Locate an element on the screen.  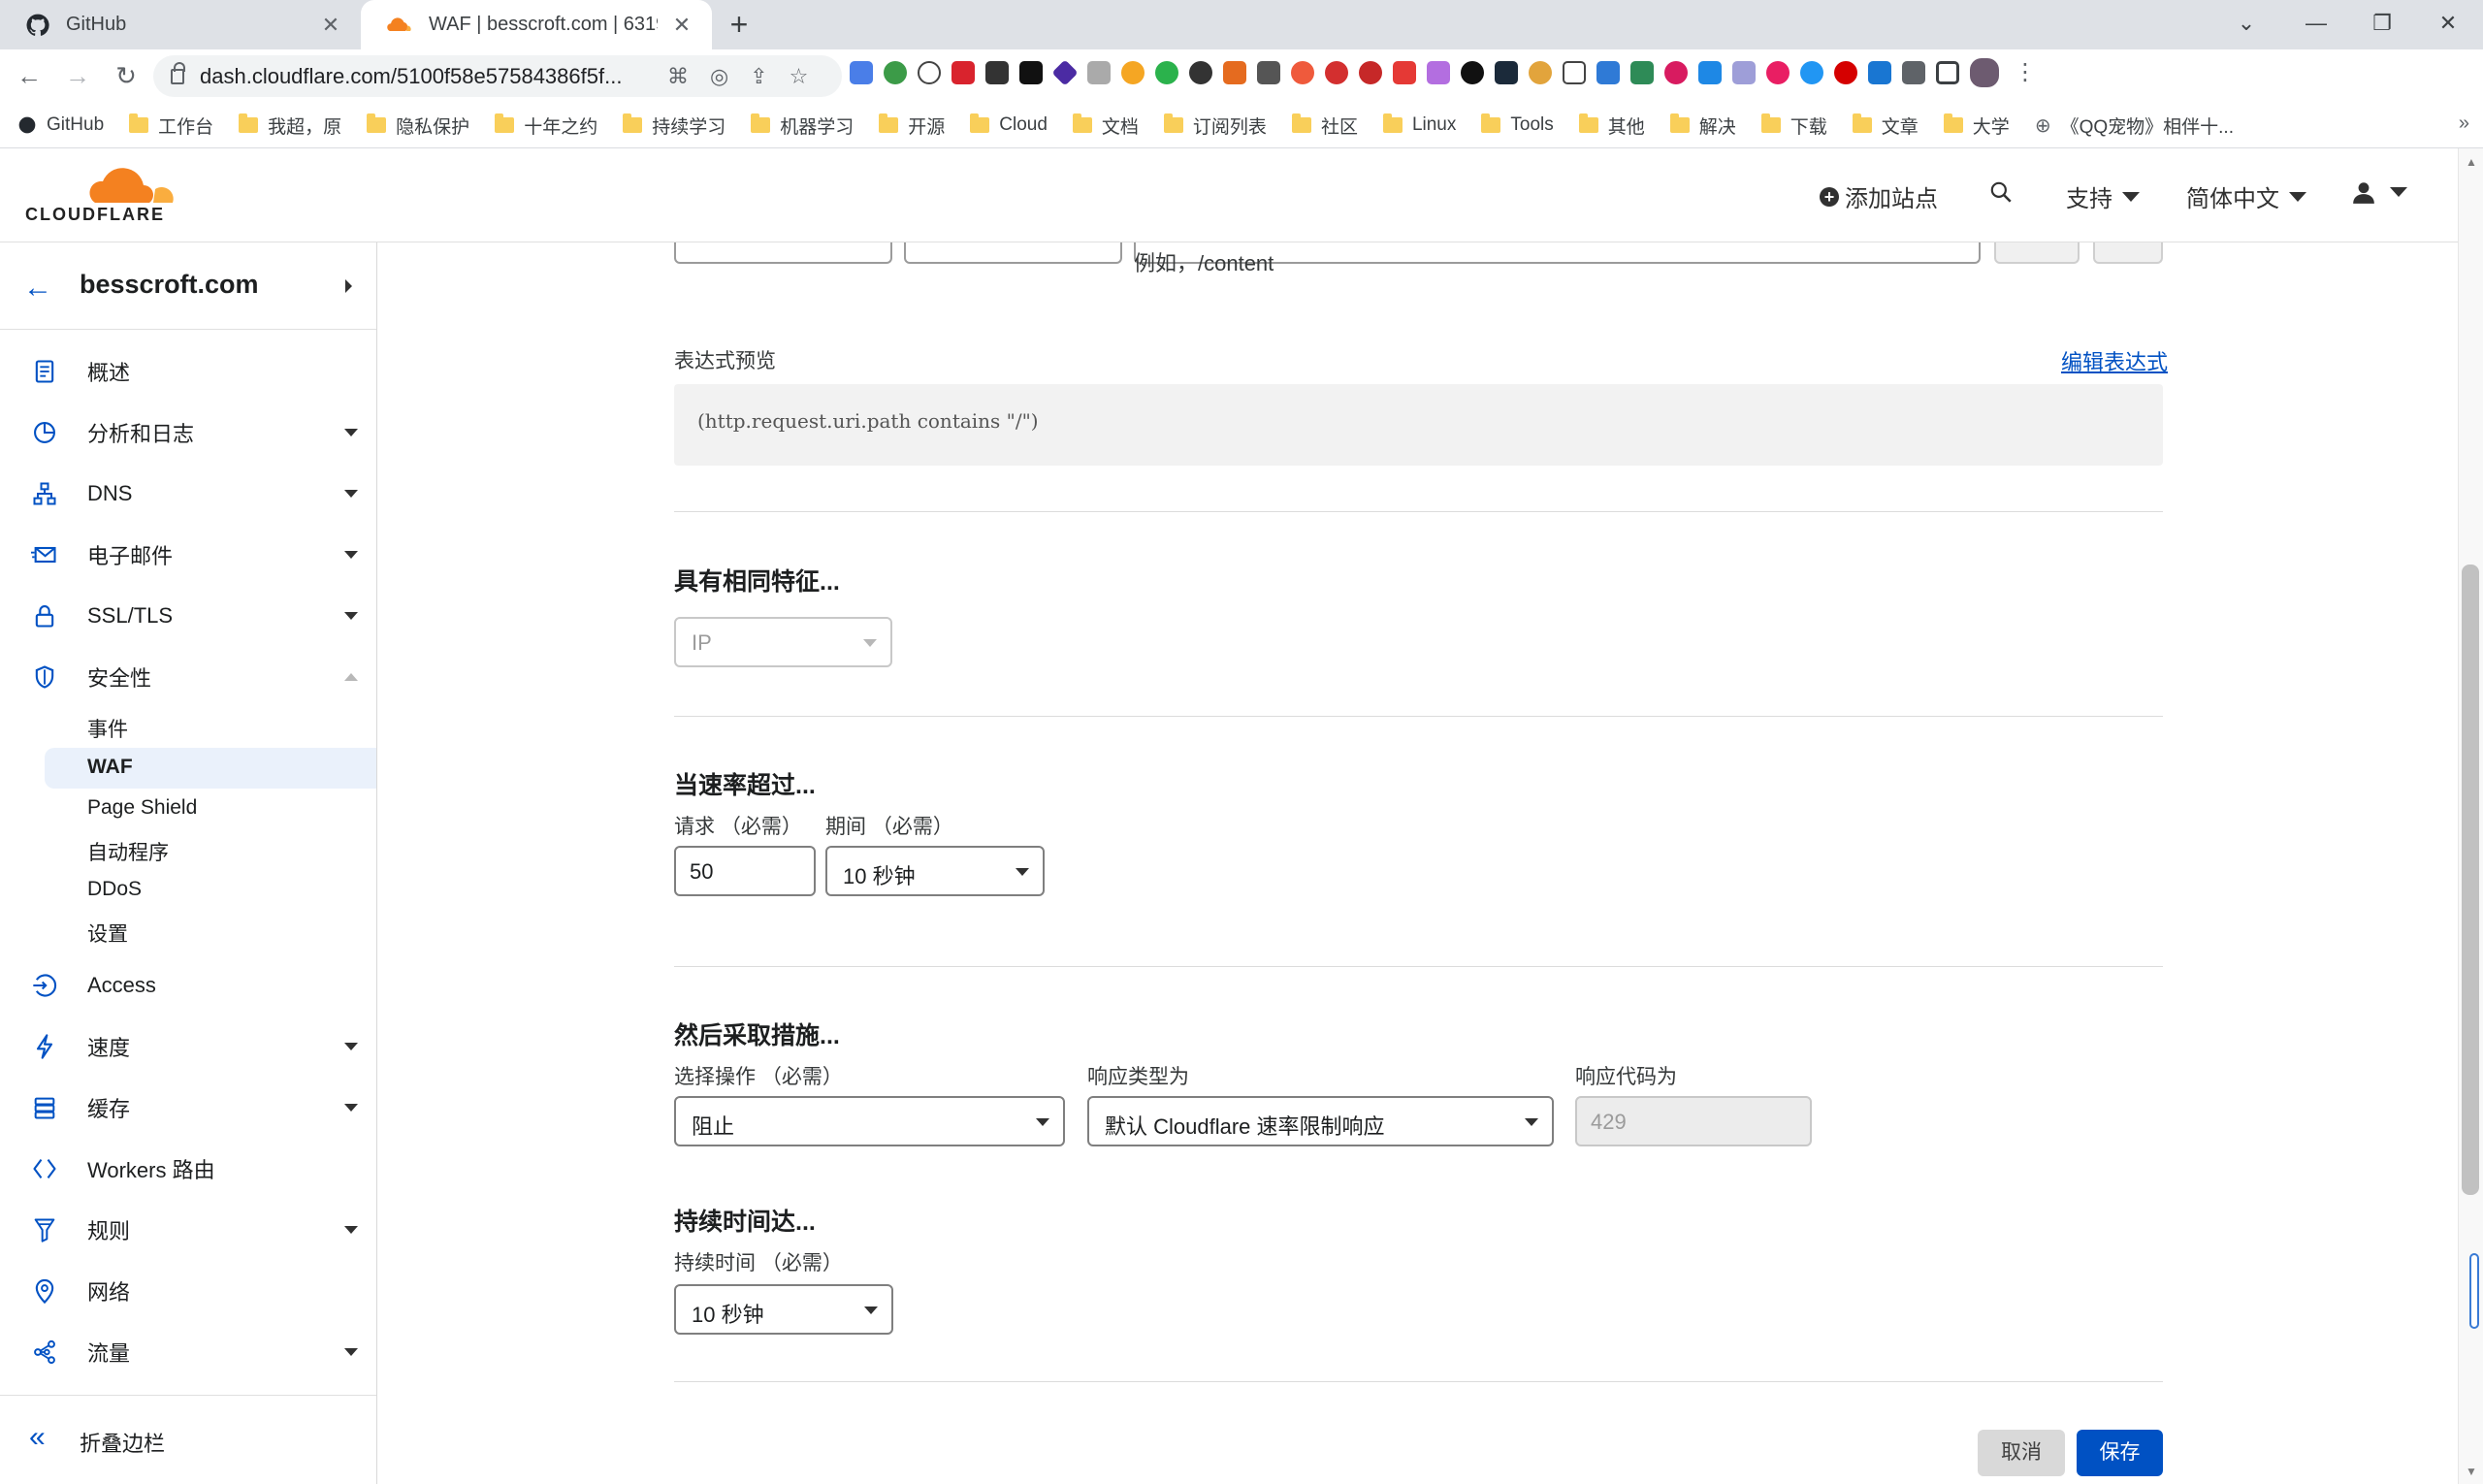
tab-search-button: ⌄ is located at coordinates (2247, 24).